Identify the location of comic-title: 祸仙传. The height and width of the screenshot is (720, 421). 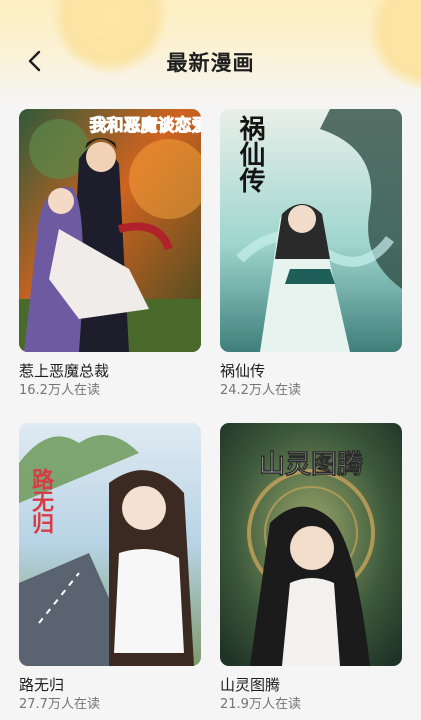
(243, 371).